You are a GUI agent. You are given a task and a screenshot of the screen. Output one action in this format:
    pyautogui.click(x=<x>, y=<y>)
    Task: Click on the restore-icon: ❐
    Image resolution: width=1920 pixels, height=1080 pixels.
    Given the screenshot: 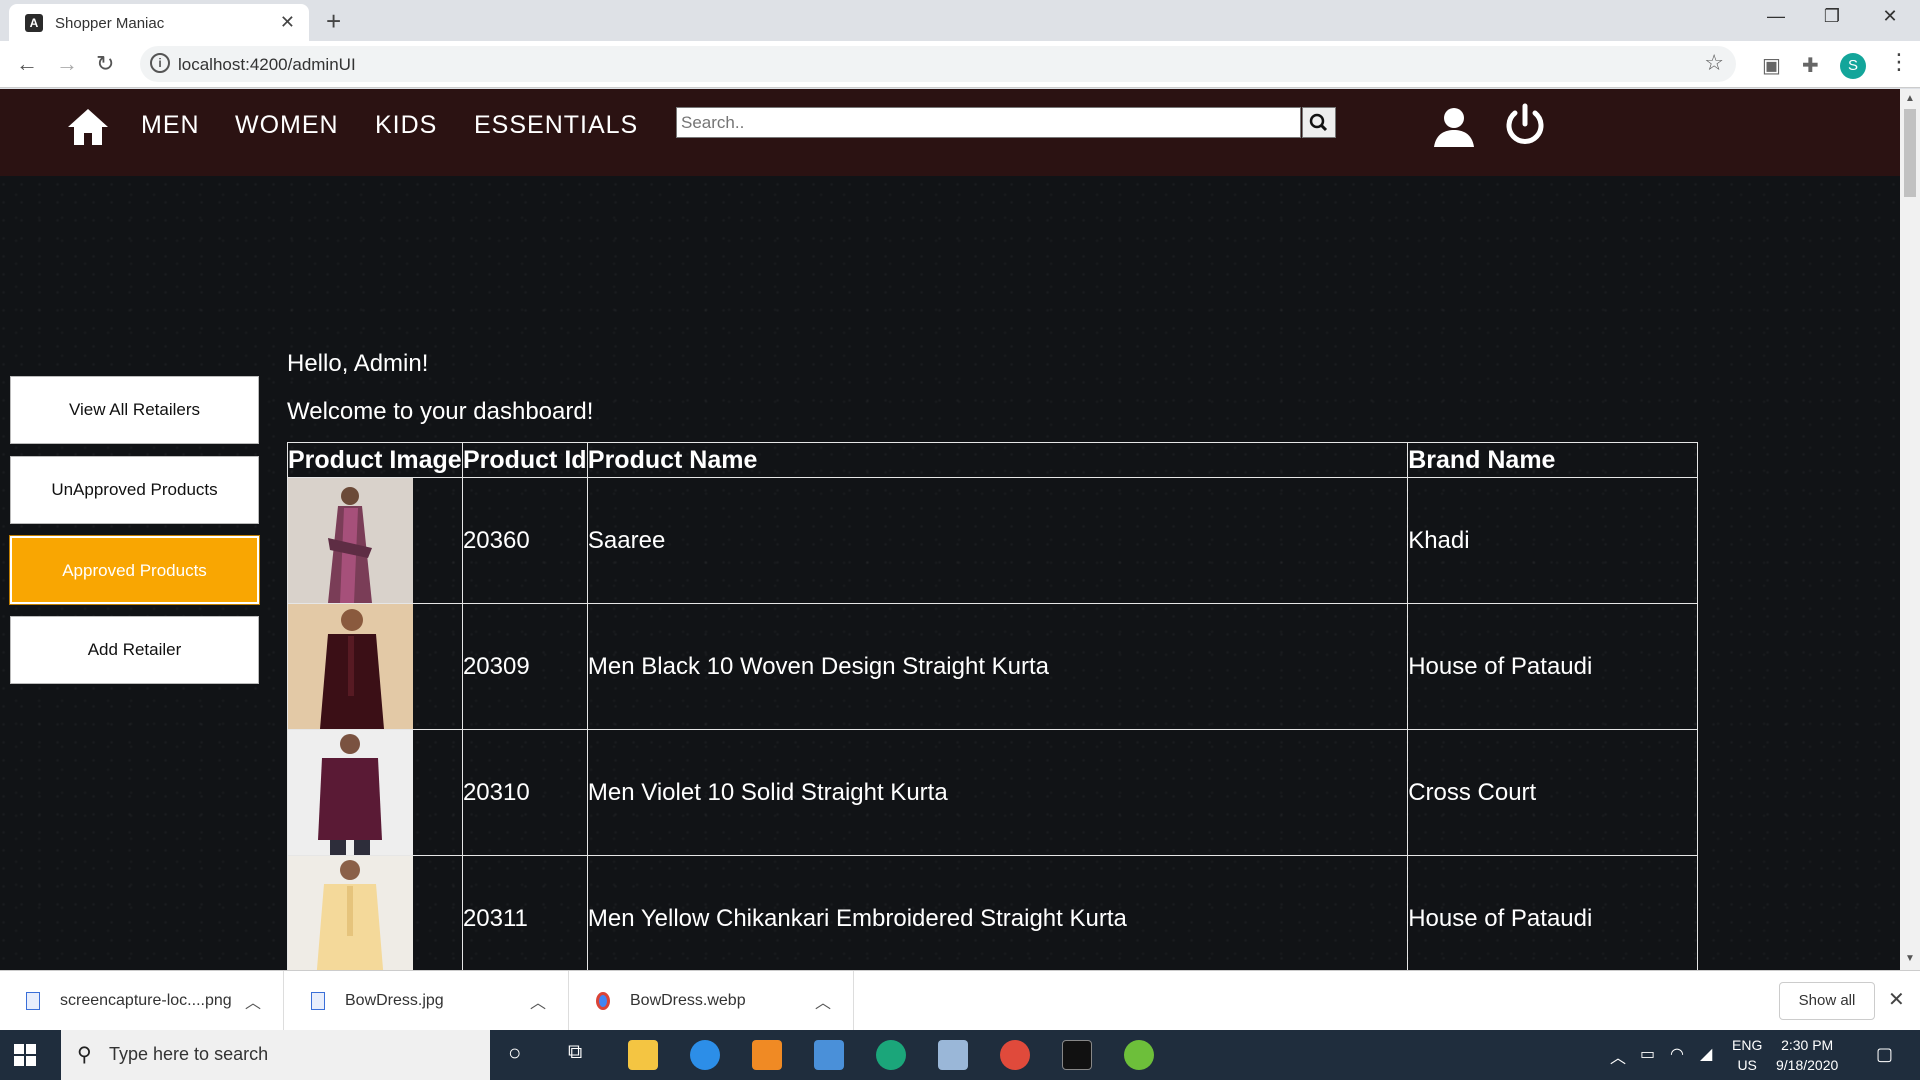 What is the action you would take?
    pyautogui.click(x=1832, y=16)
    